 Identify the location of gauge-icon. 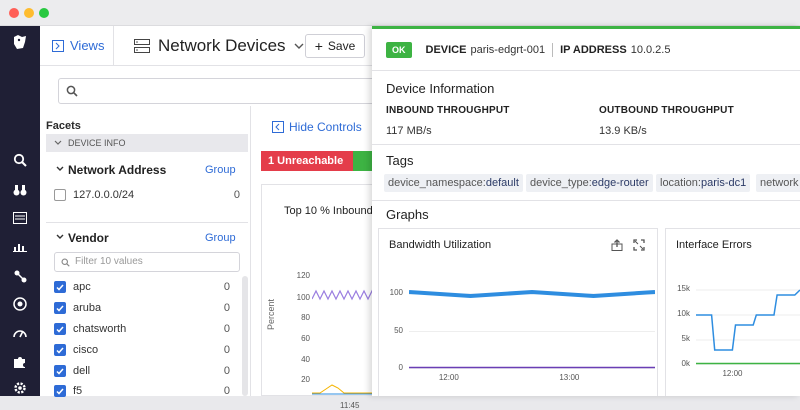
(20, 332).